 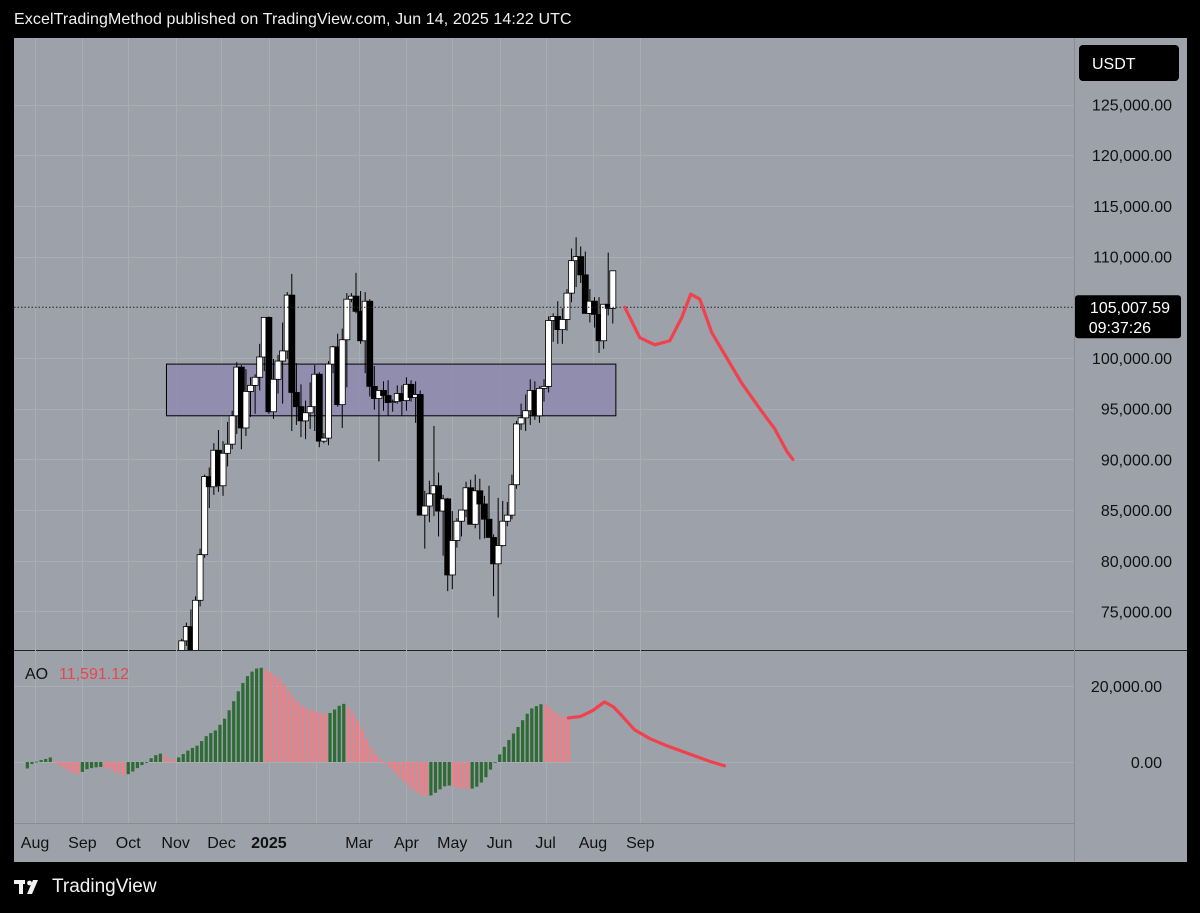 What do you see at coordinates (1136, 511) in the screenshot?
I see `price-tick-label: 85,000.00` at bounding box center [1136, 511].